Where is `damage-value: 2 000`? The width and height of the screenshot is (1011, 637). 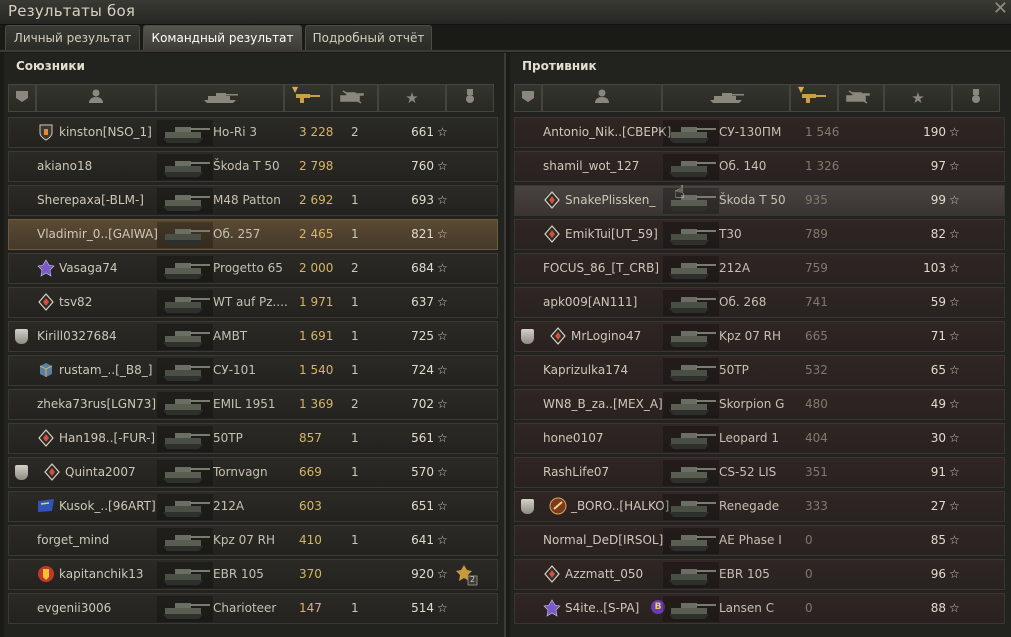
damage-value: 2 000 is located at coordinates (316, 268).